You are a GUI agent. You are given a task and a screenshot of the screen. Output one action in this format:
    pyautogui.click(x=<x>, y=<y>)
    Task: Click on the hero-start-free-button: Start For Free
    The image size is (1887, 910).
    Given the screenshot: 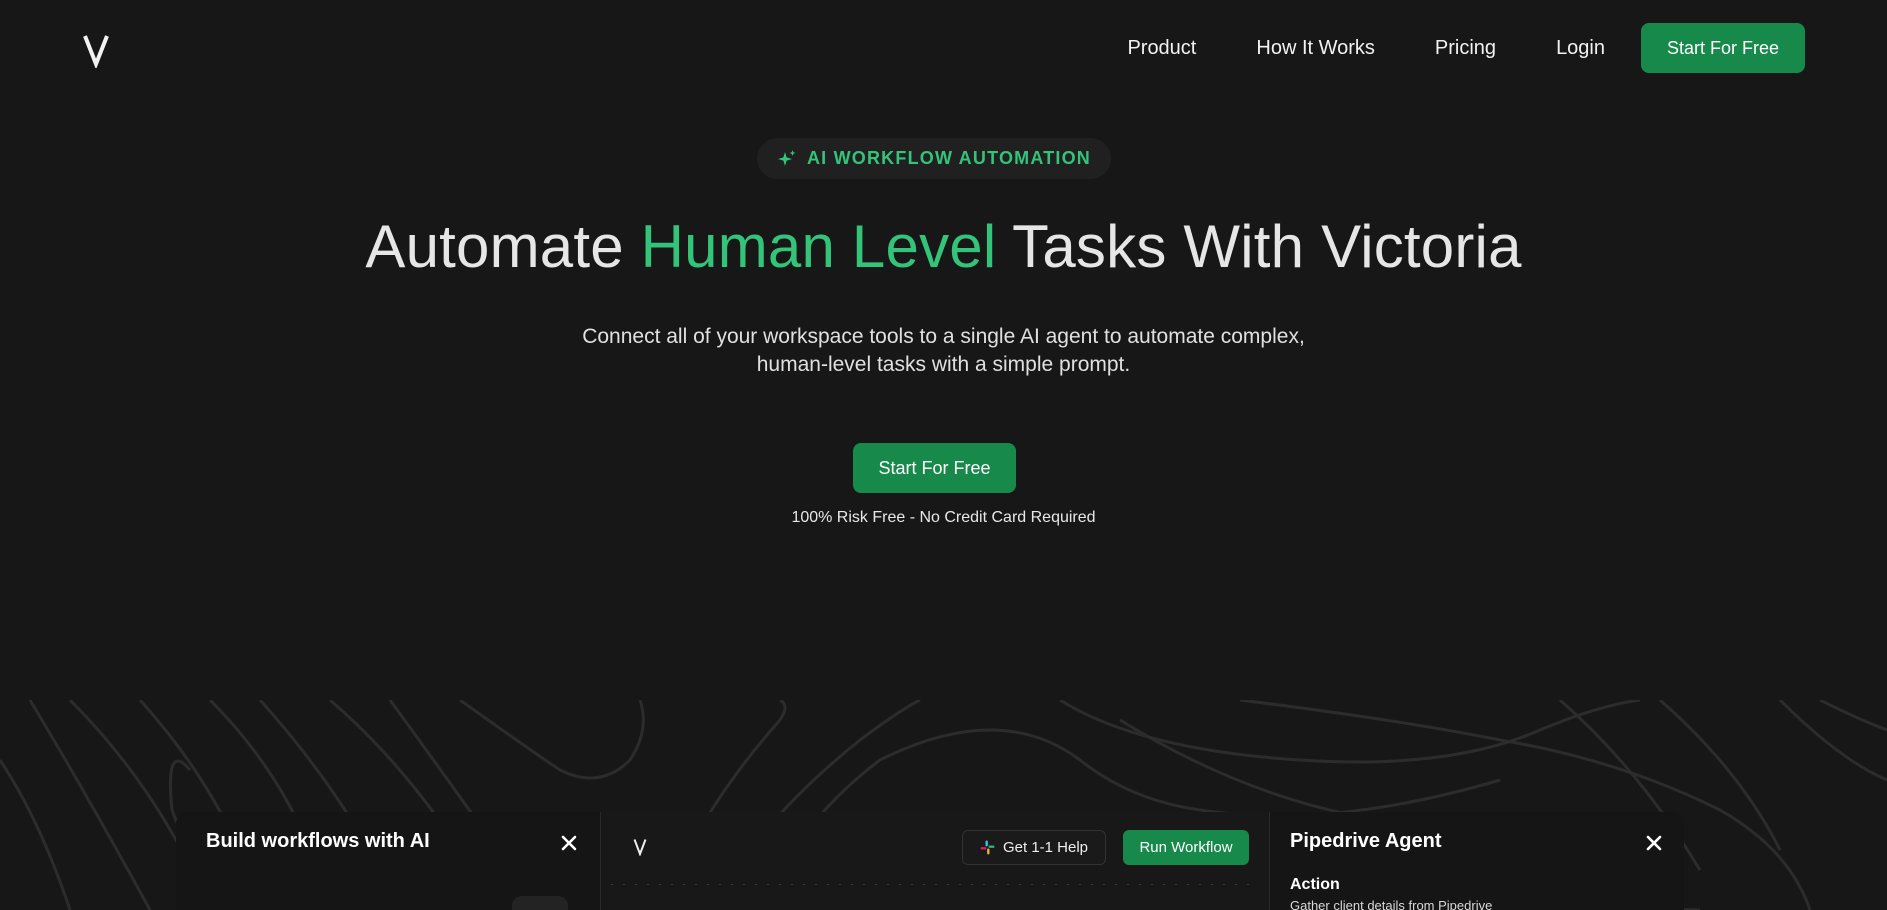 What is the action you would take?
    pyautogui.click(x=934, y=468)
    